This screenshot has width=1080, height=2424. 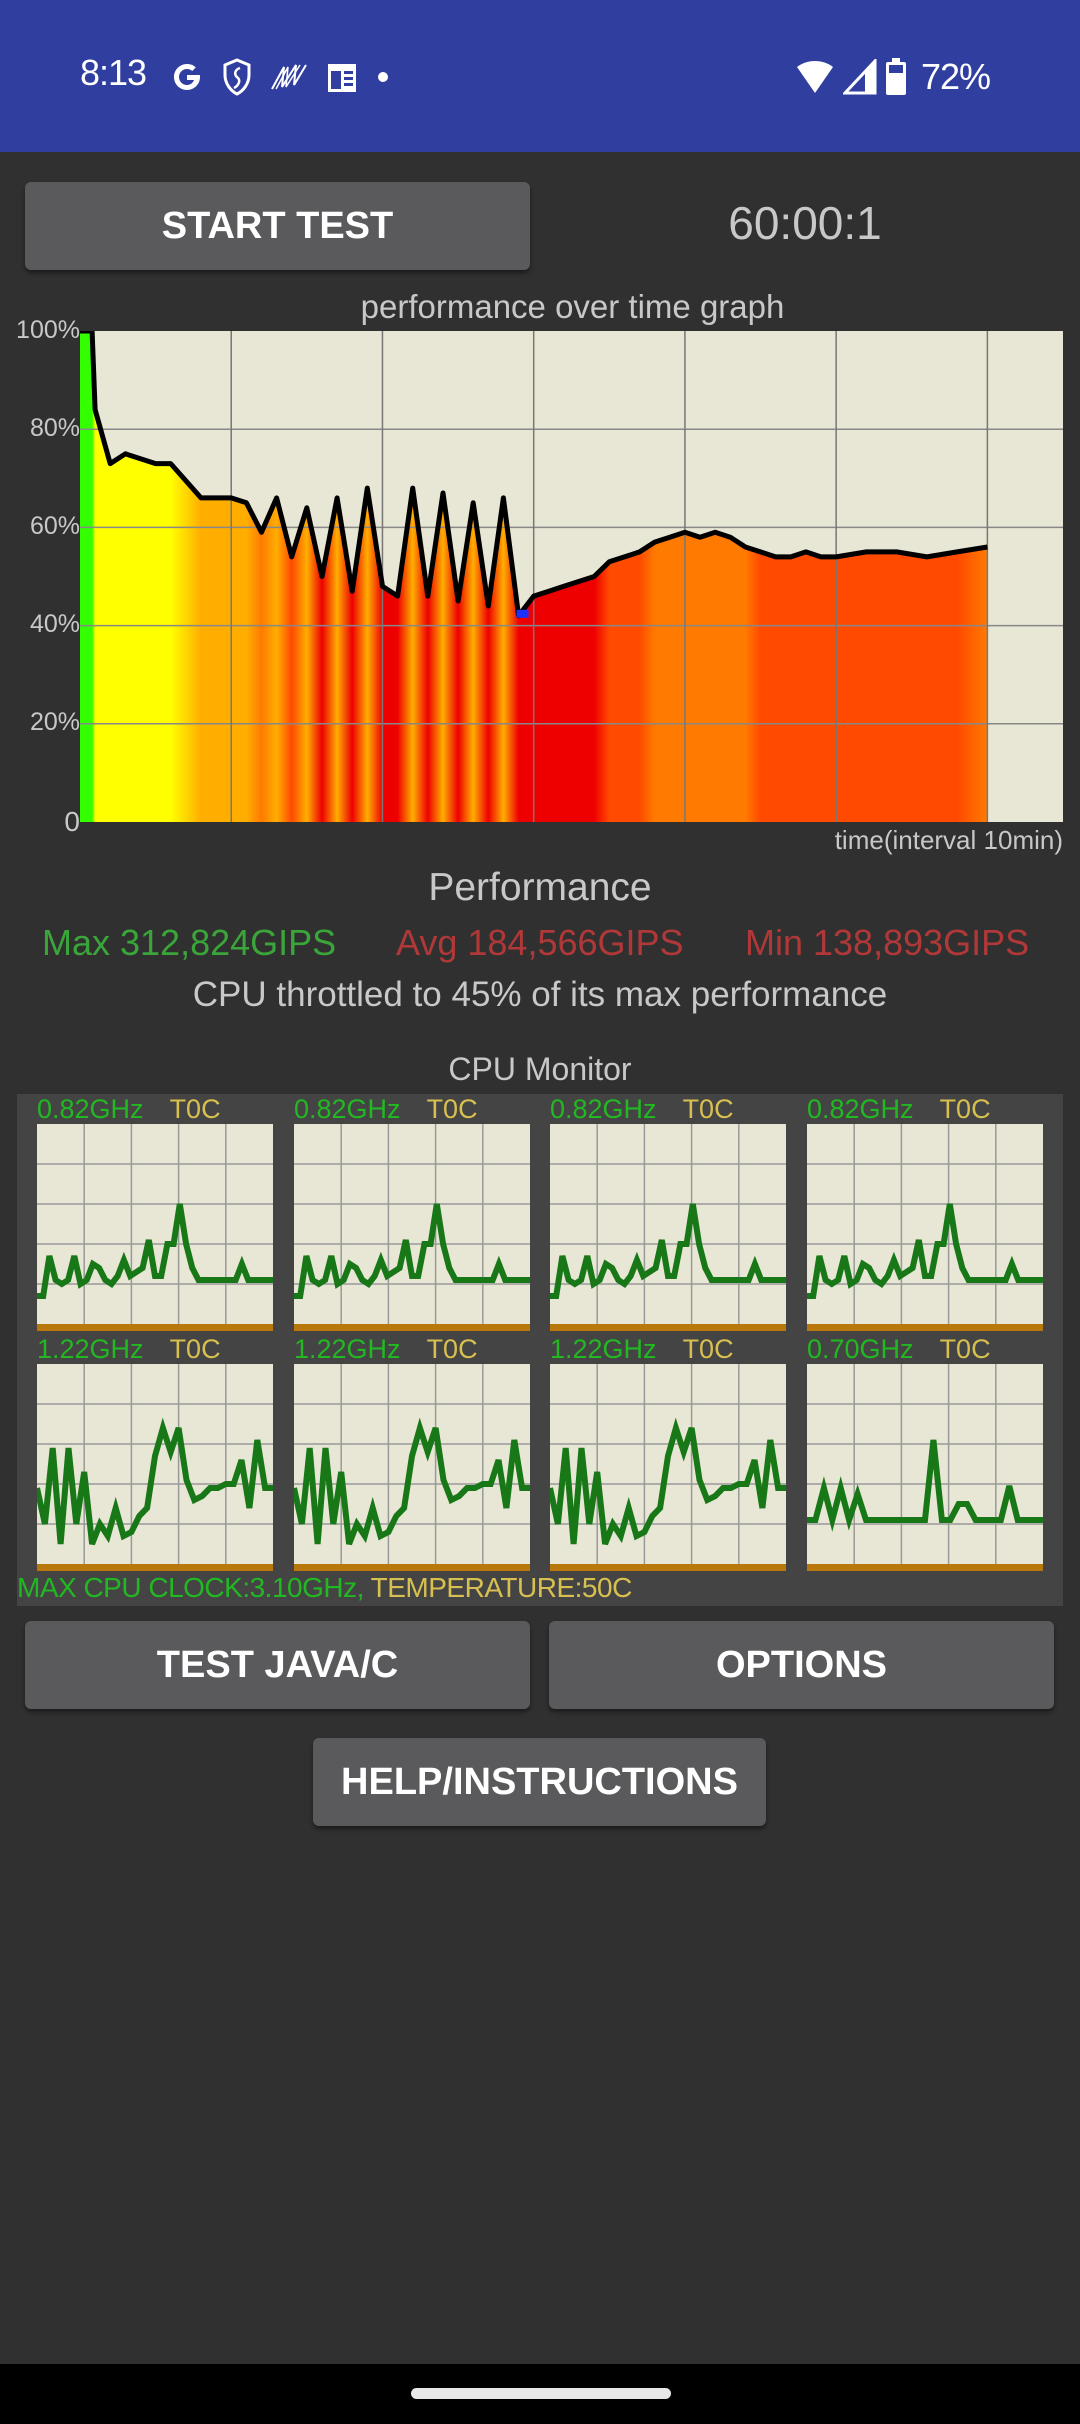 What do you see at coordinates (859, 77) in the screenshot?
I see `signal-icon` at bounding box center [859, 77].